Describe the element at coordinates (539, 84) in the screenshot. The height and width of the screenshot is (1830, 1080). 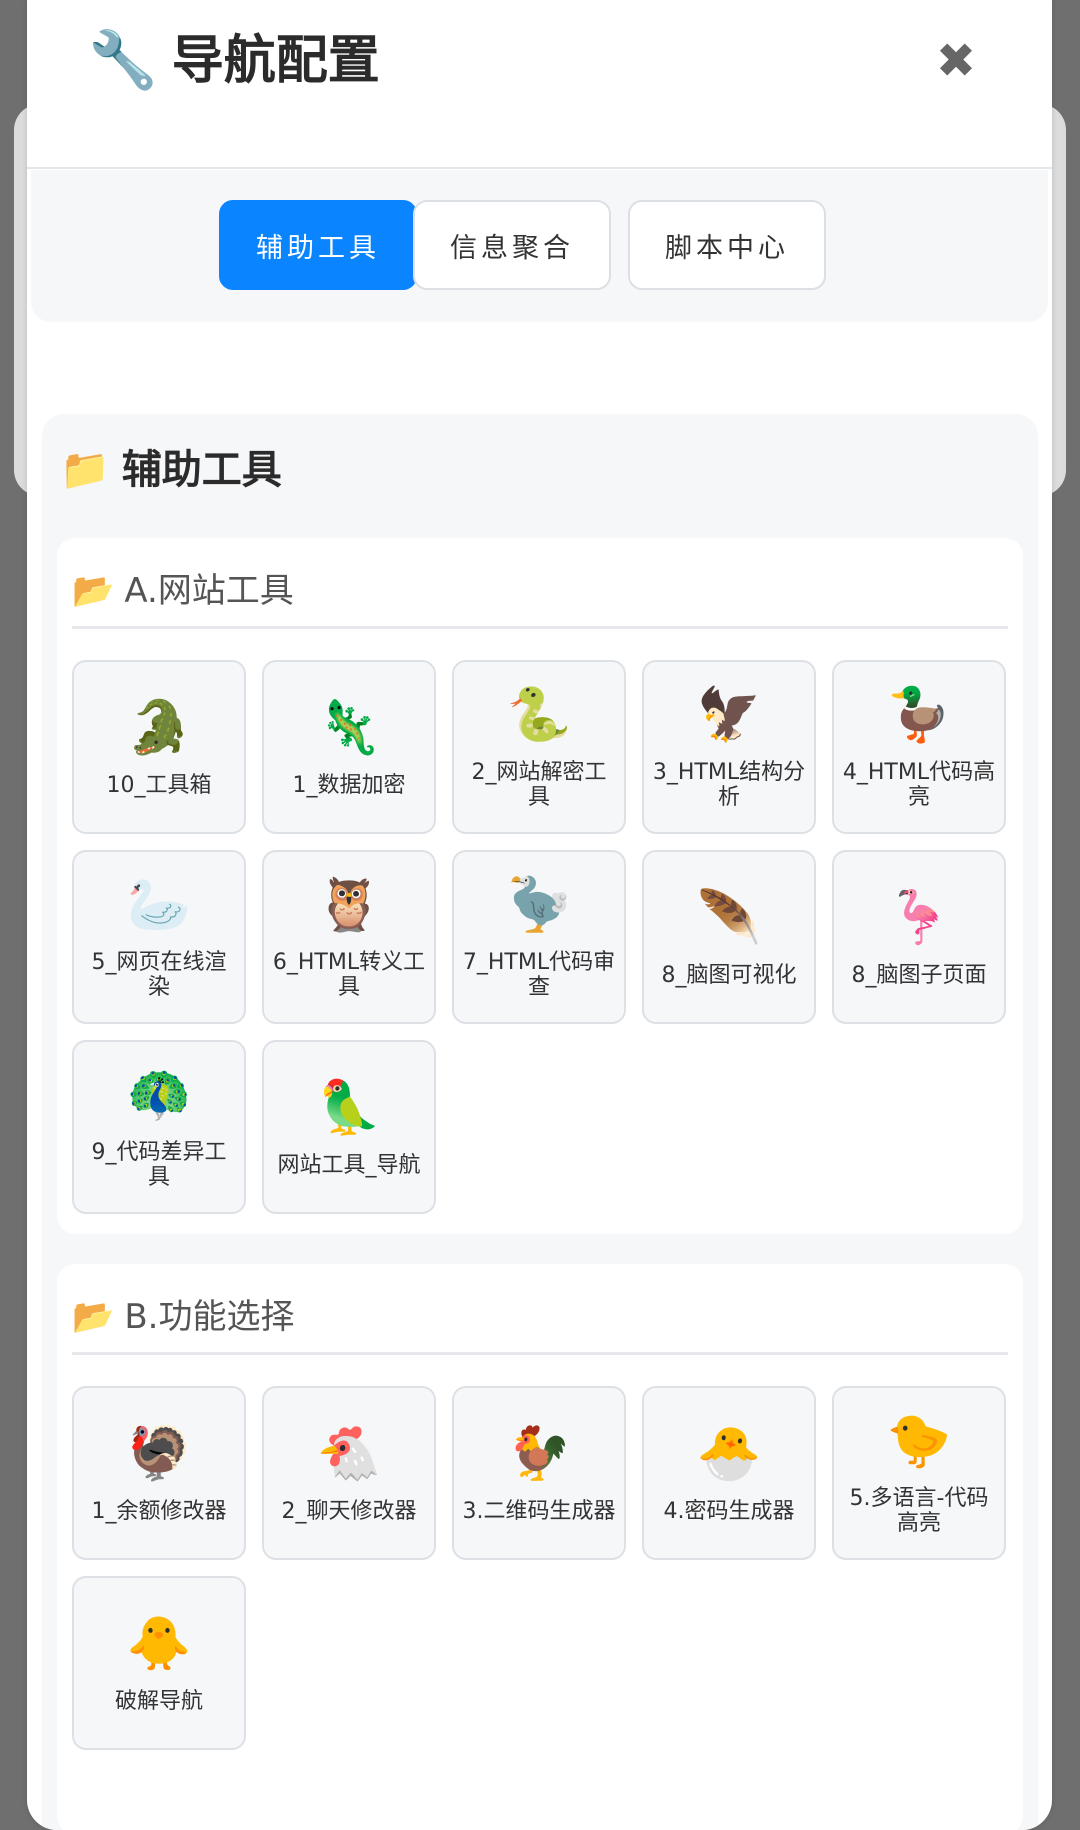
I see `modal-header: 🔧 导航配置 ✖` at that location.